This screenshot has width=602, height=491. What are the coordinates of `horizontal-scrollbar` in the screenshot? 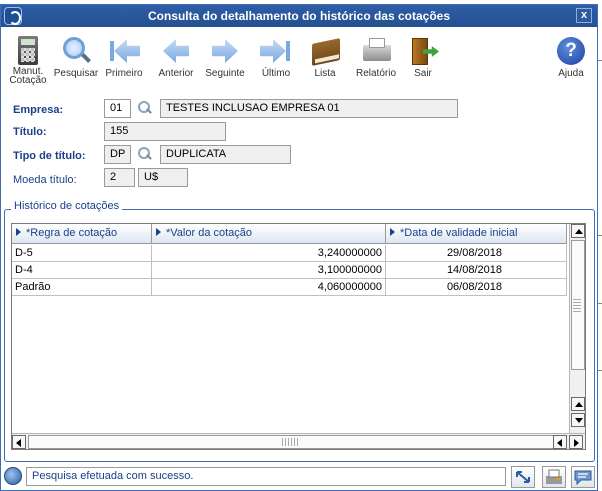 It's located at (298, 441).